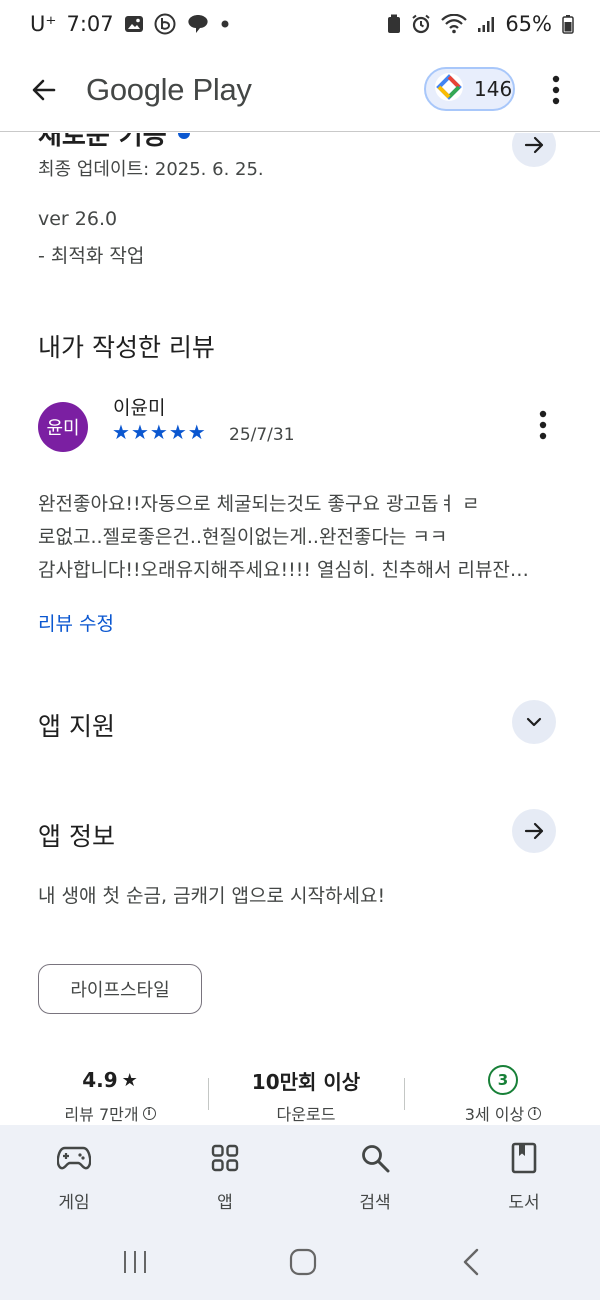 This screenshot has height=1300, width=600. I want to click on nav-apps: 앱, so click(225, 1169).